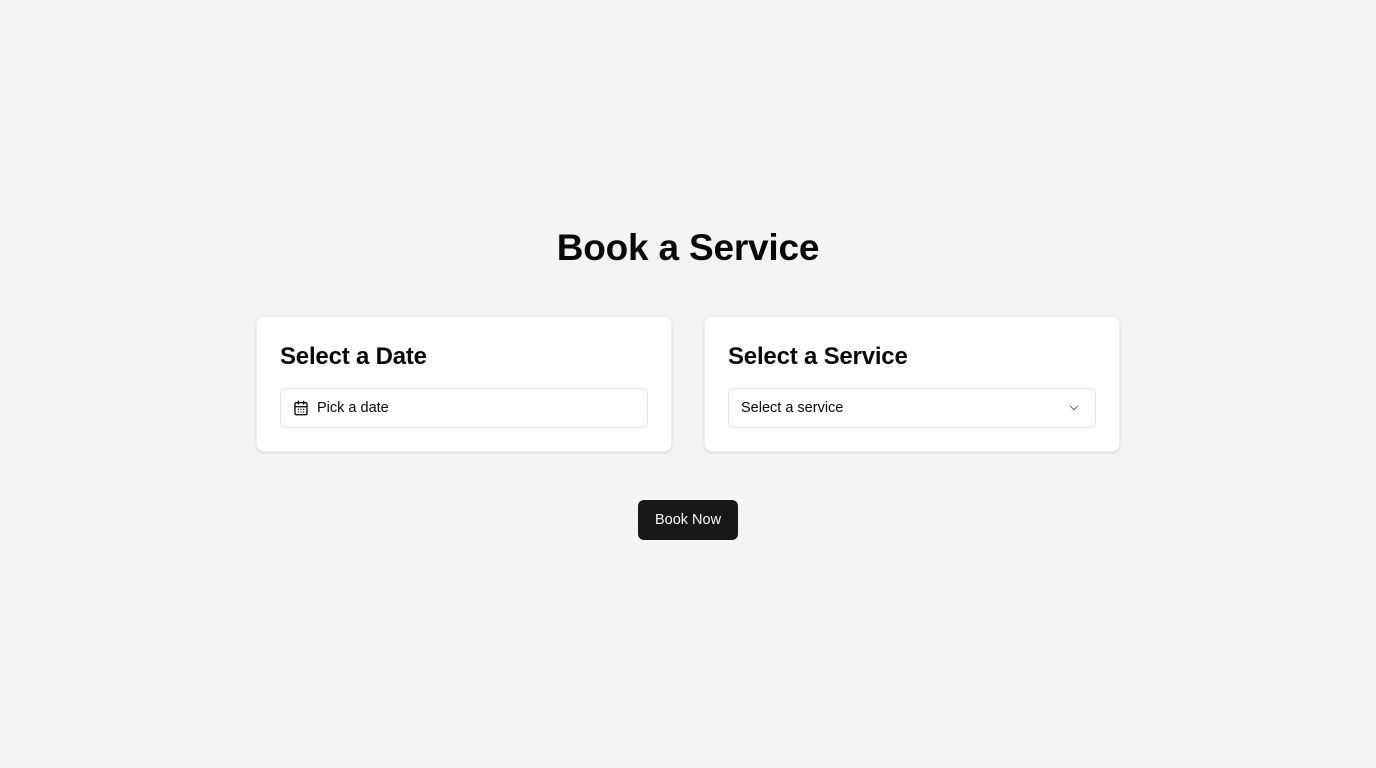  What do you see at coordinates (912, 408) in the screenshot?
I see `service-select: Select a service` at bounding box center [912, 408].